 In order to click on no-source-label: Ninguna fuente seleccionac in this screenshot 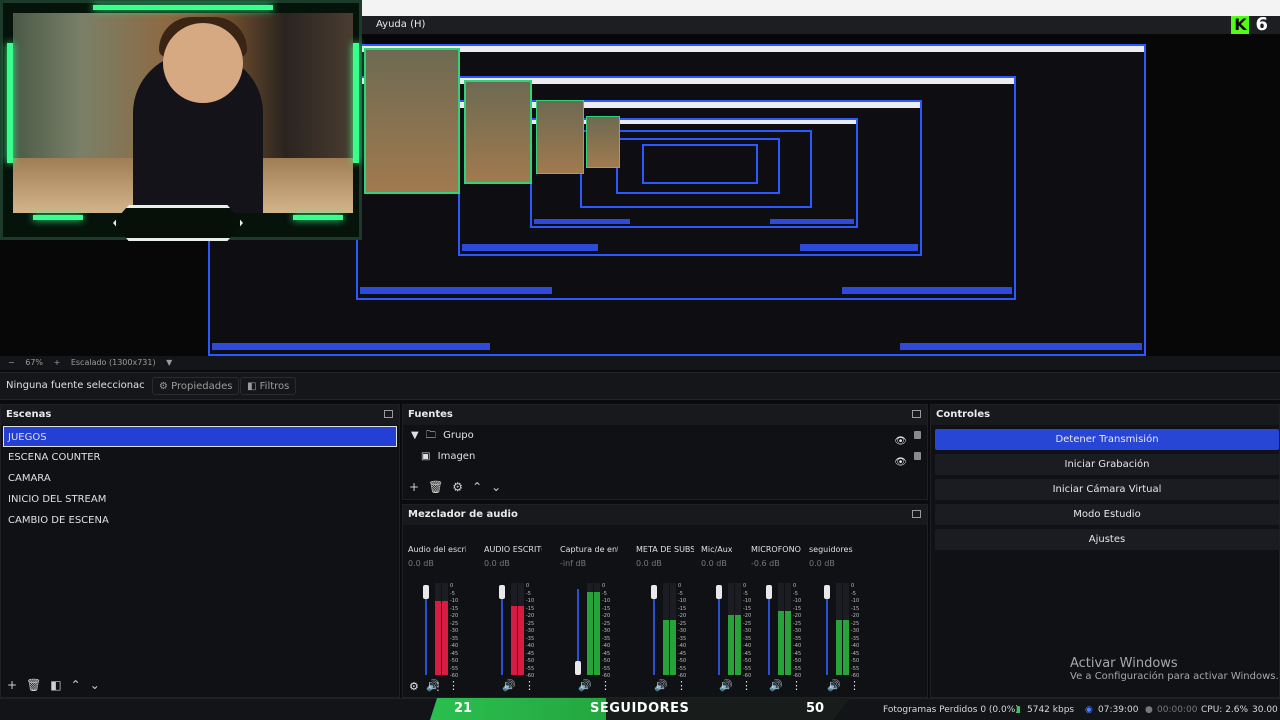, I will do `click(75, 385)`.